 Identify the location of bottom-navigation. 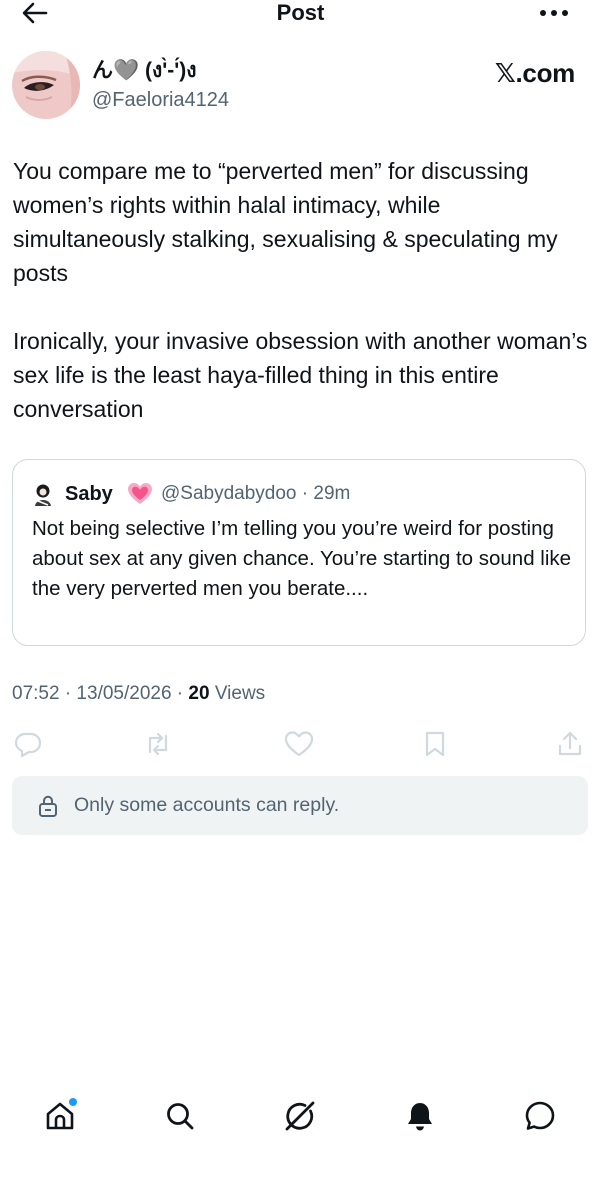
(300, 1120).